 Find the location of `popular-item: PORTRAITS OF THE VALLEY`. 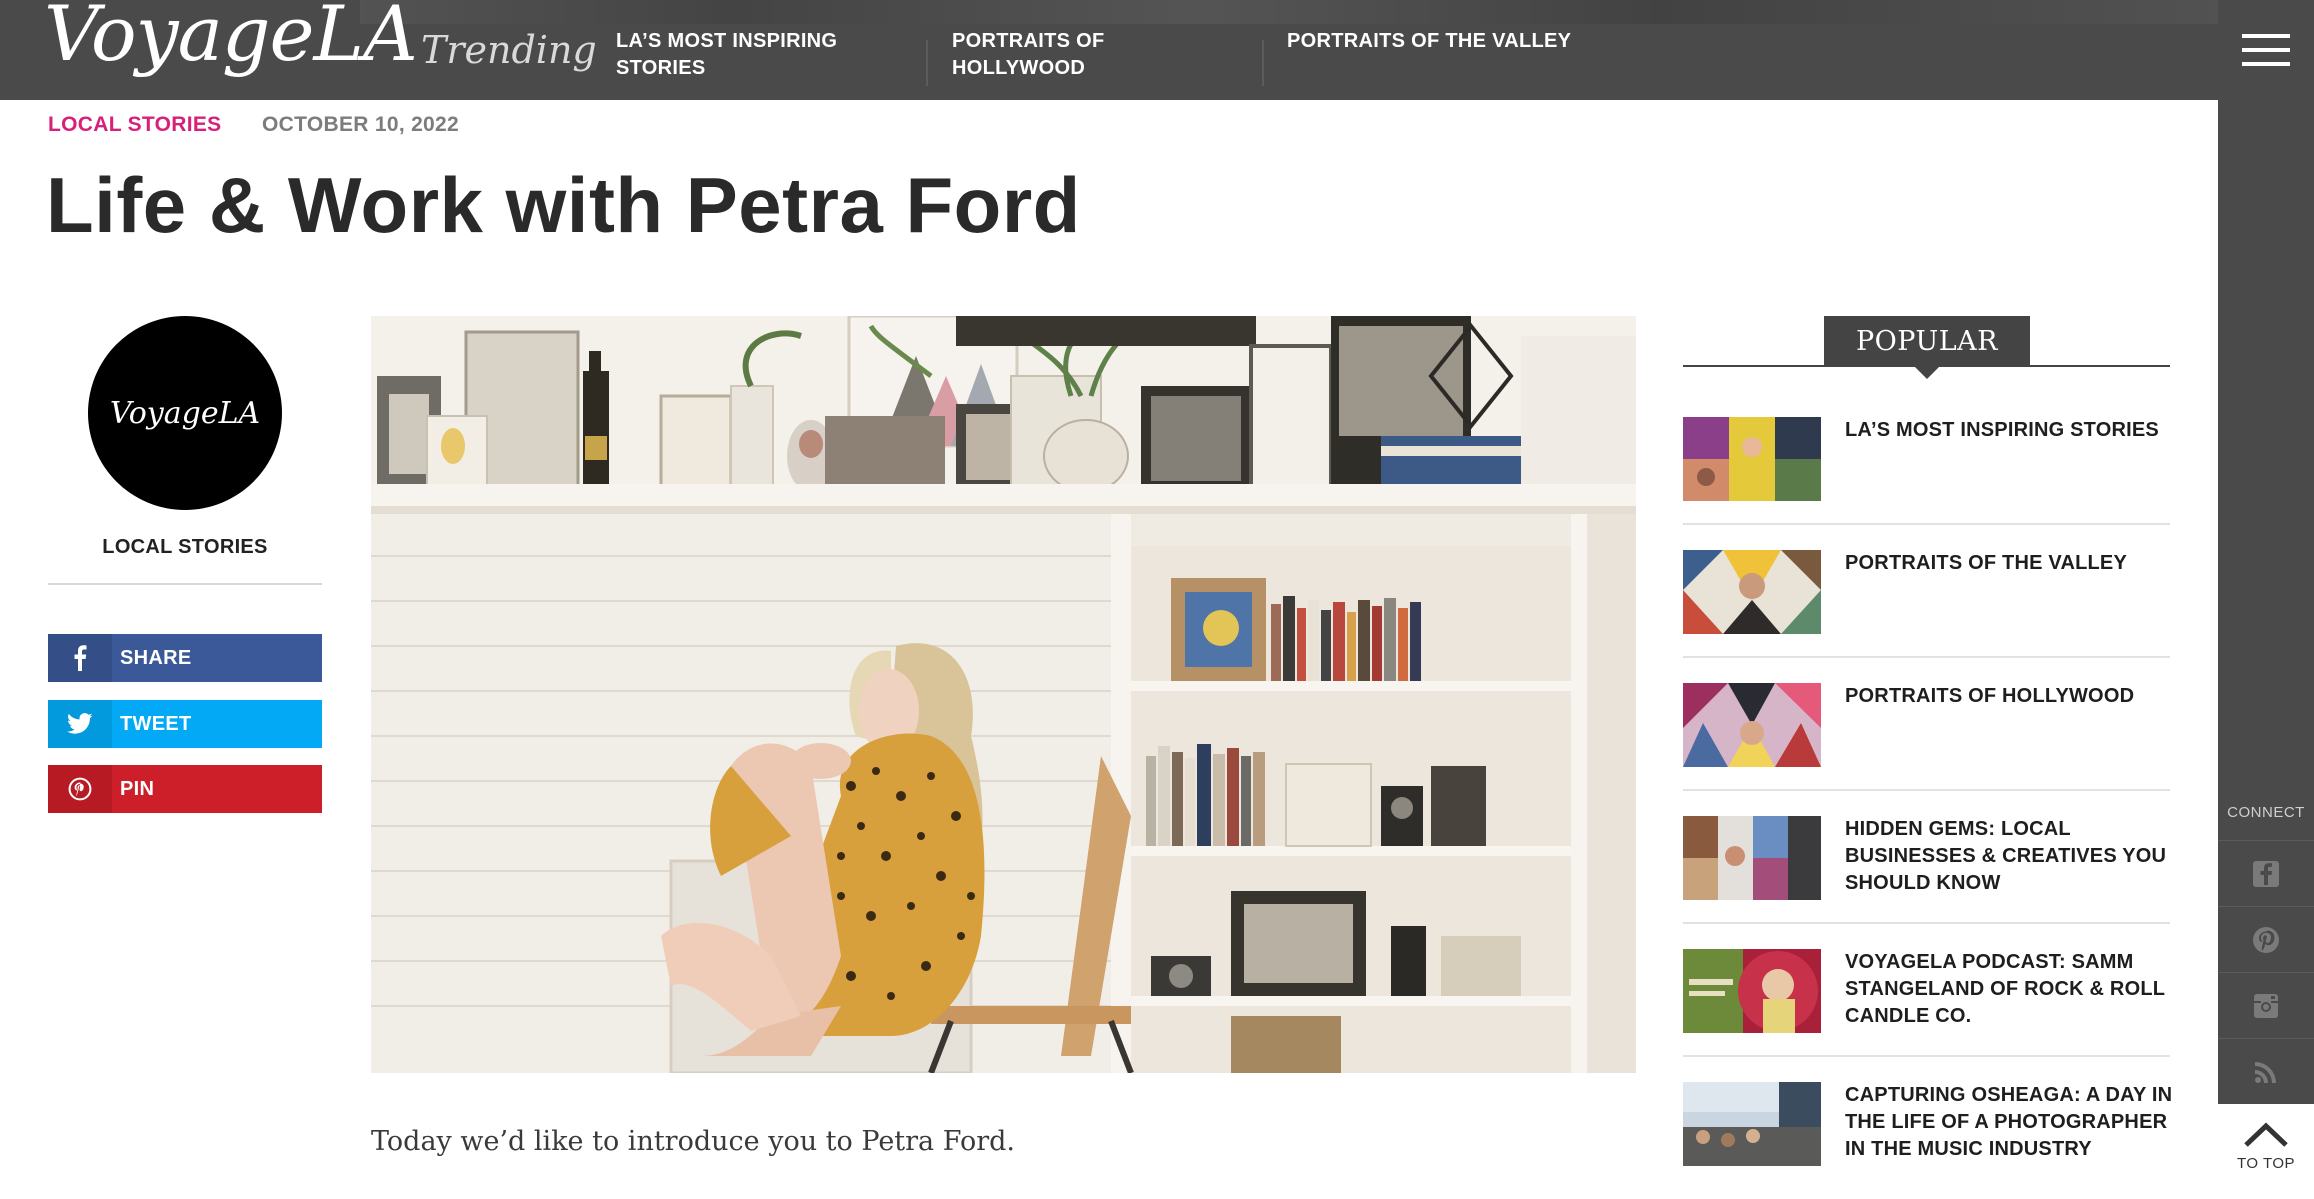

popular-item: PORTRAITS OF THE VALLEY is located at coordinates (1926, 616).